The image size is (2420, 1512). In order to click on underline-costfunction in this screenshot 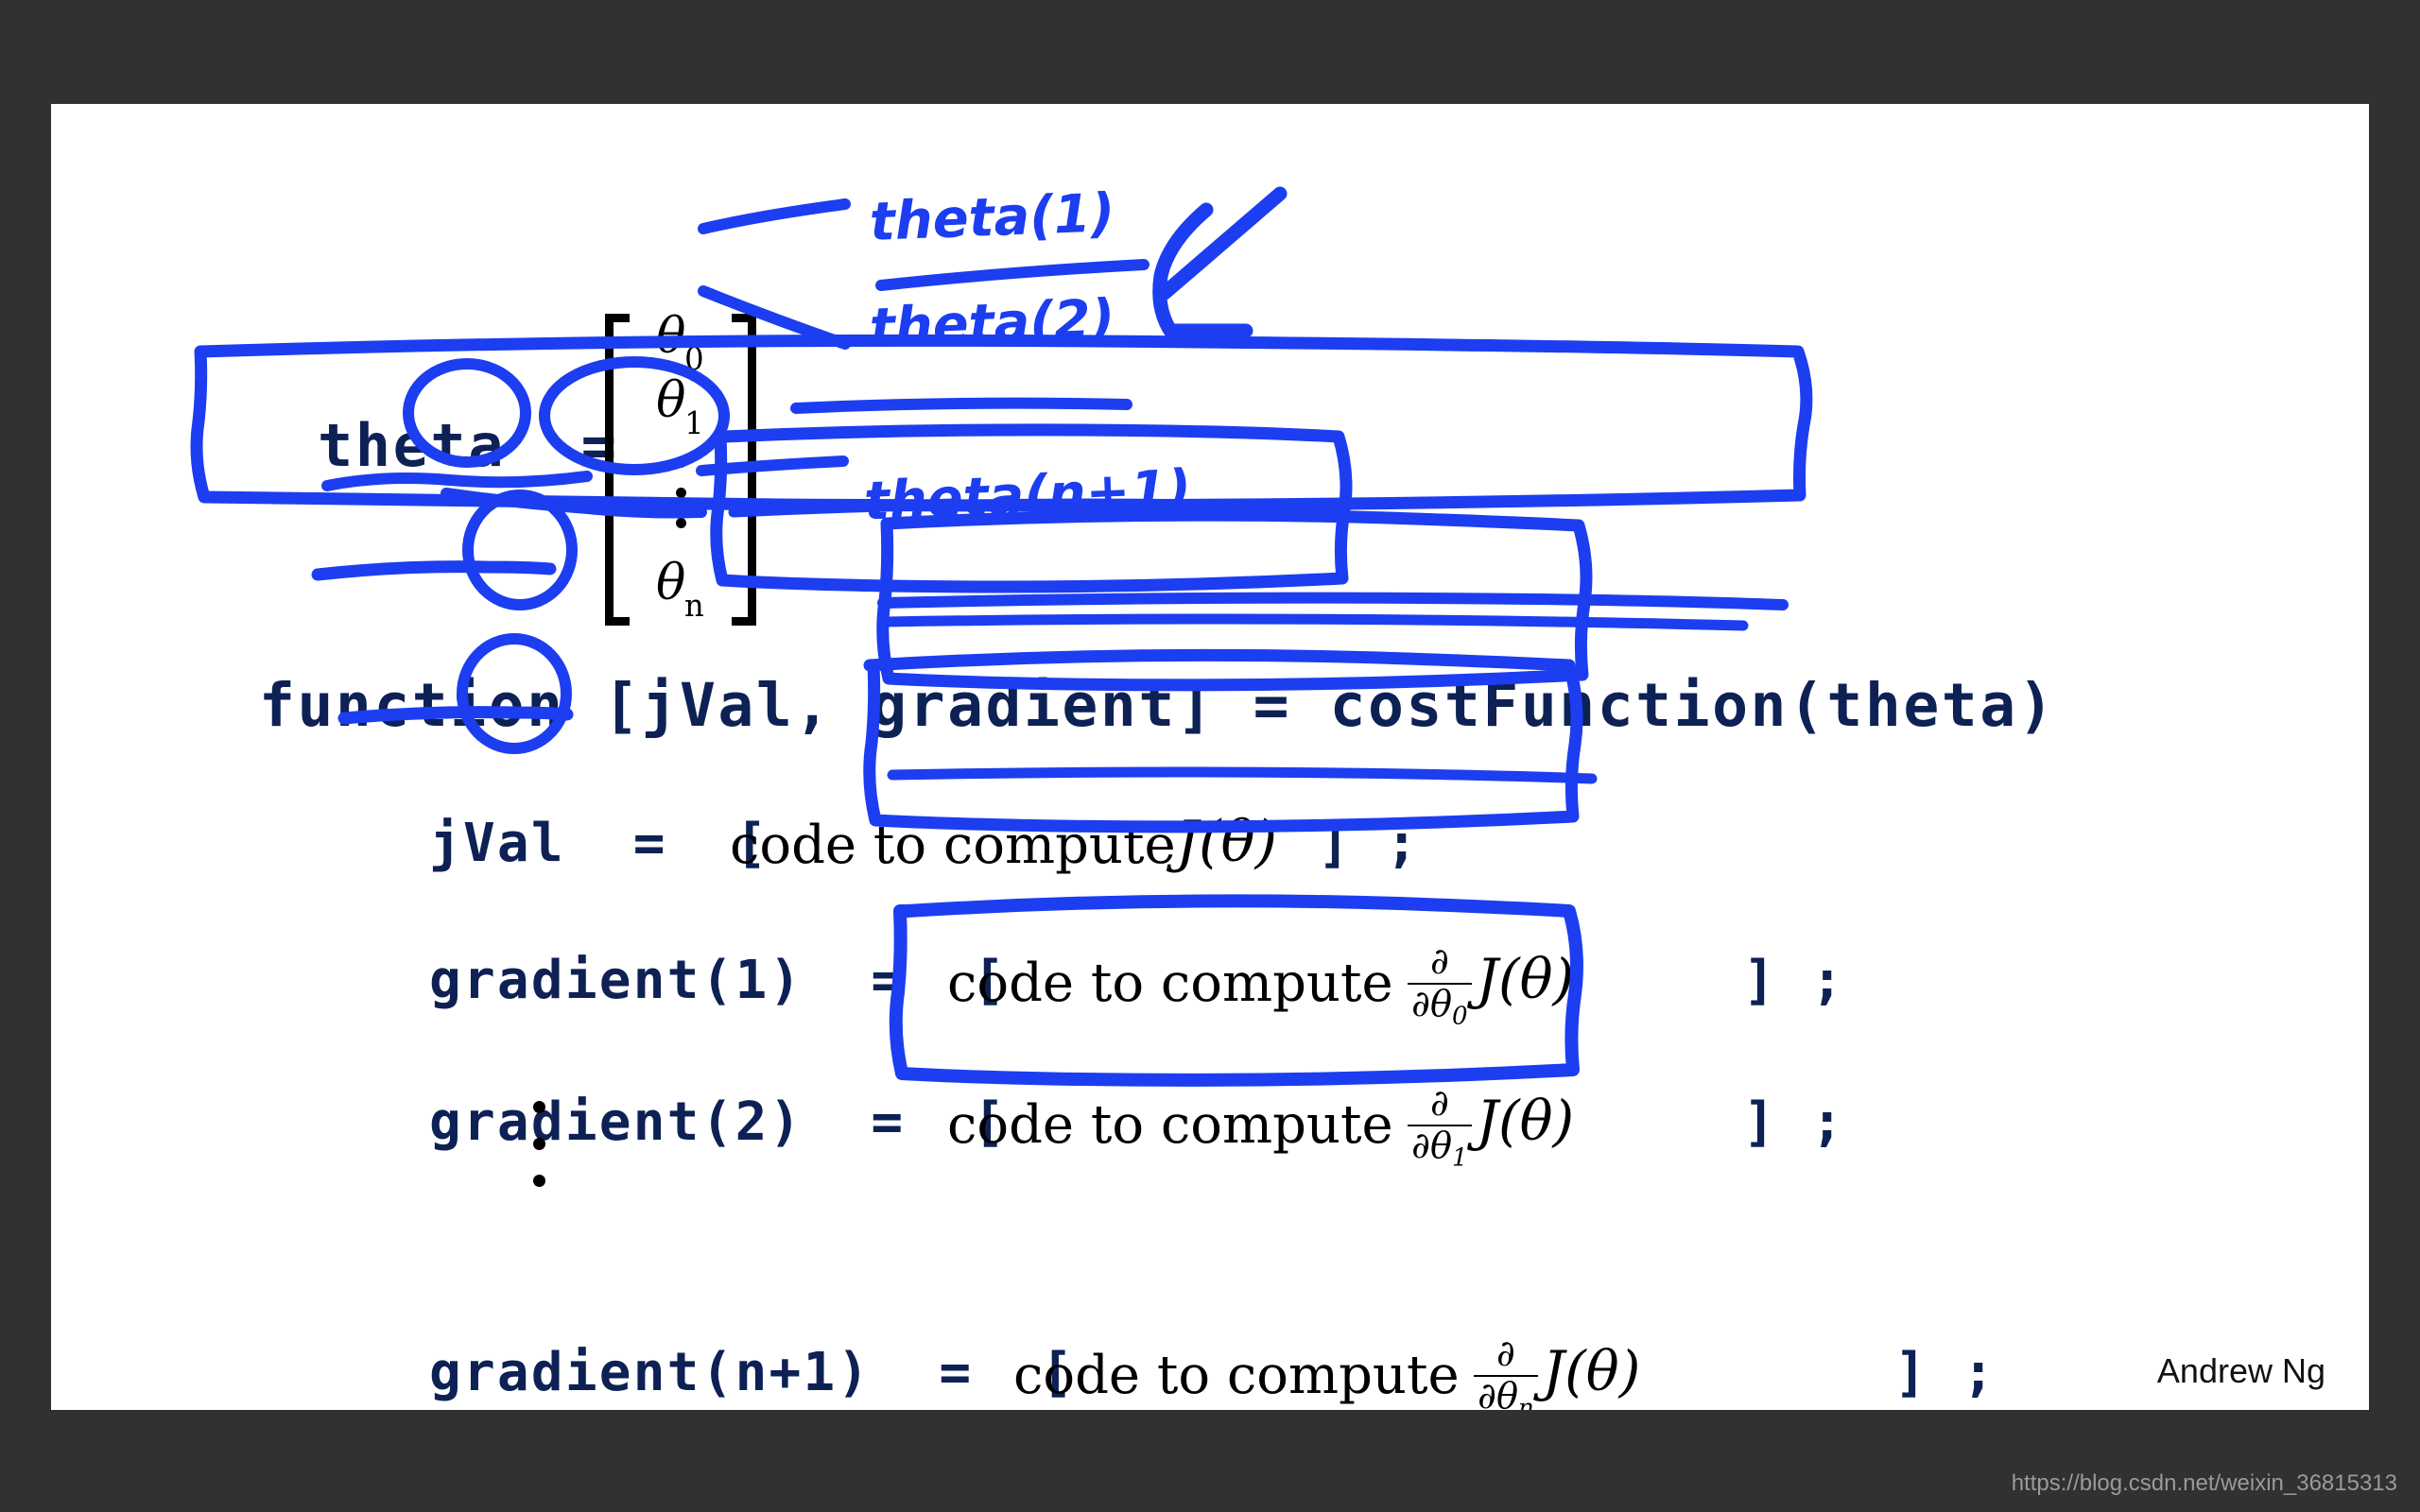, I will do `click(961, 405)`.